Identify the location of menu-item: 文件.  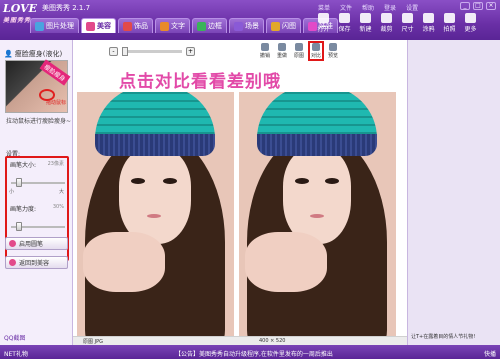
(346, 7).